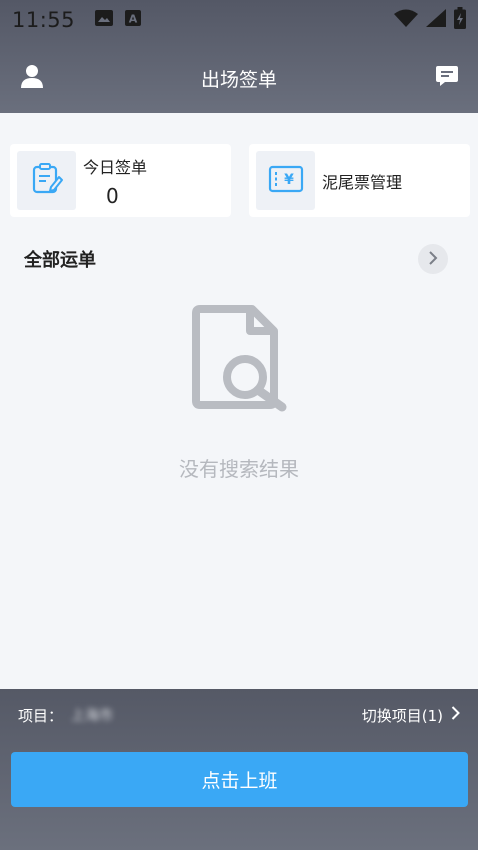  Describe the element at coordinates (239, 469) in the screenshot. I see `empty-state-text: 没有搜索结果` at that location.